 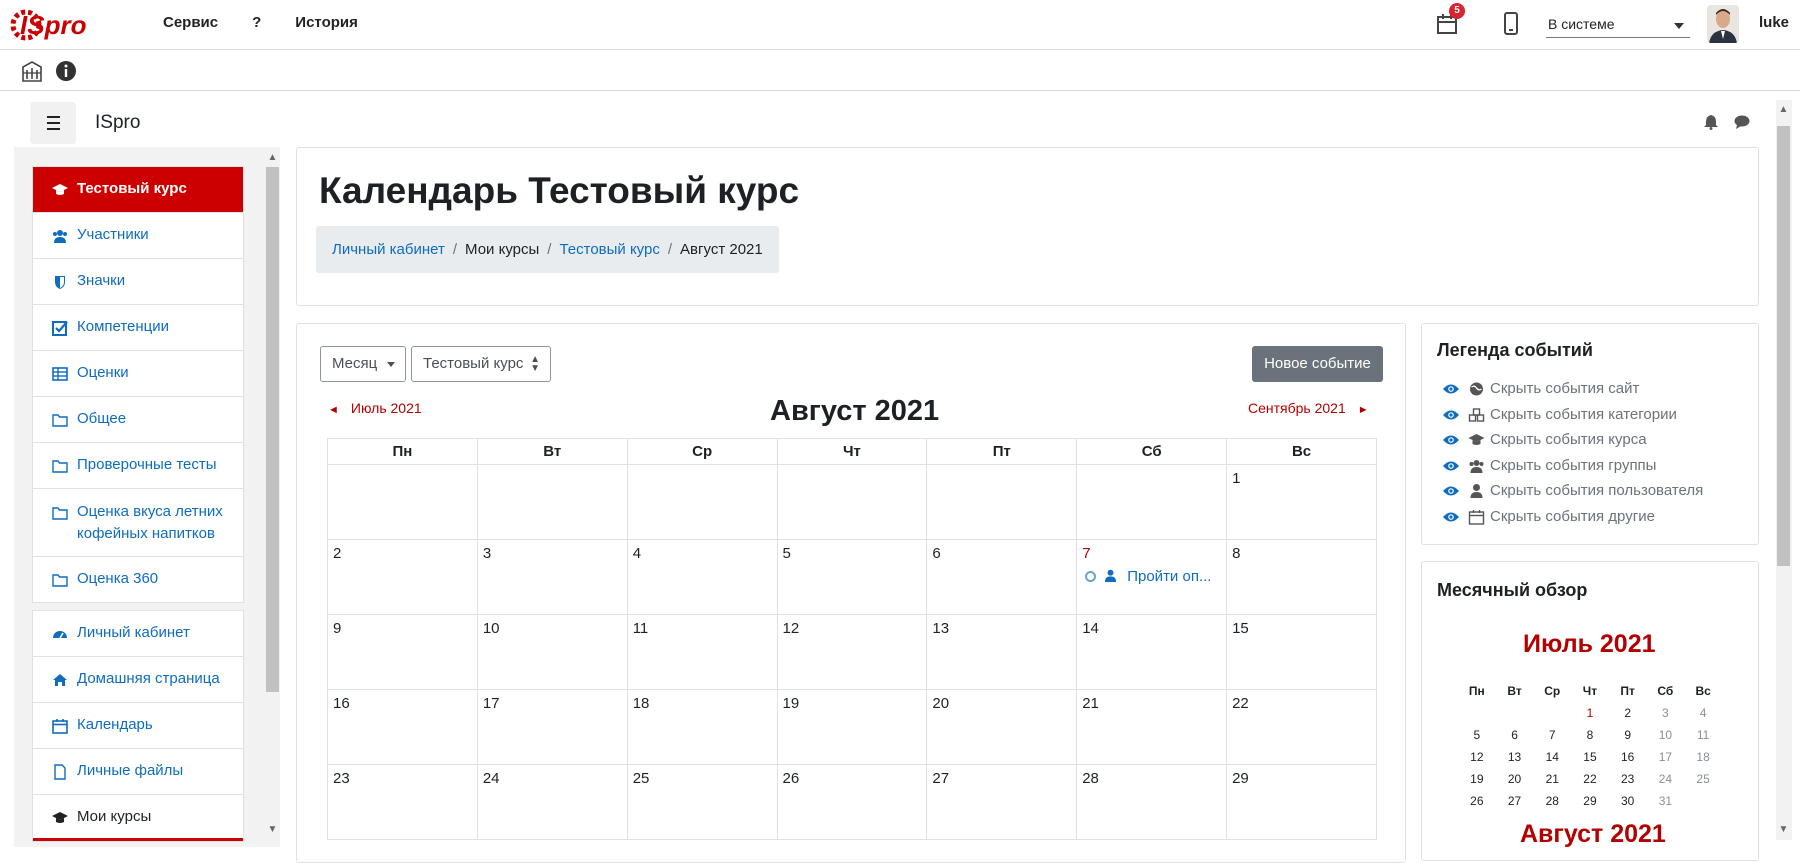 I want to click on avatar, so click(x=1723, y=24).